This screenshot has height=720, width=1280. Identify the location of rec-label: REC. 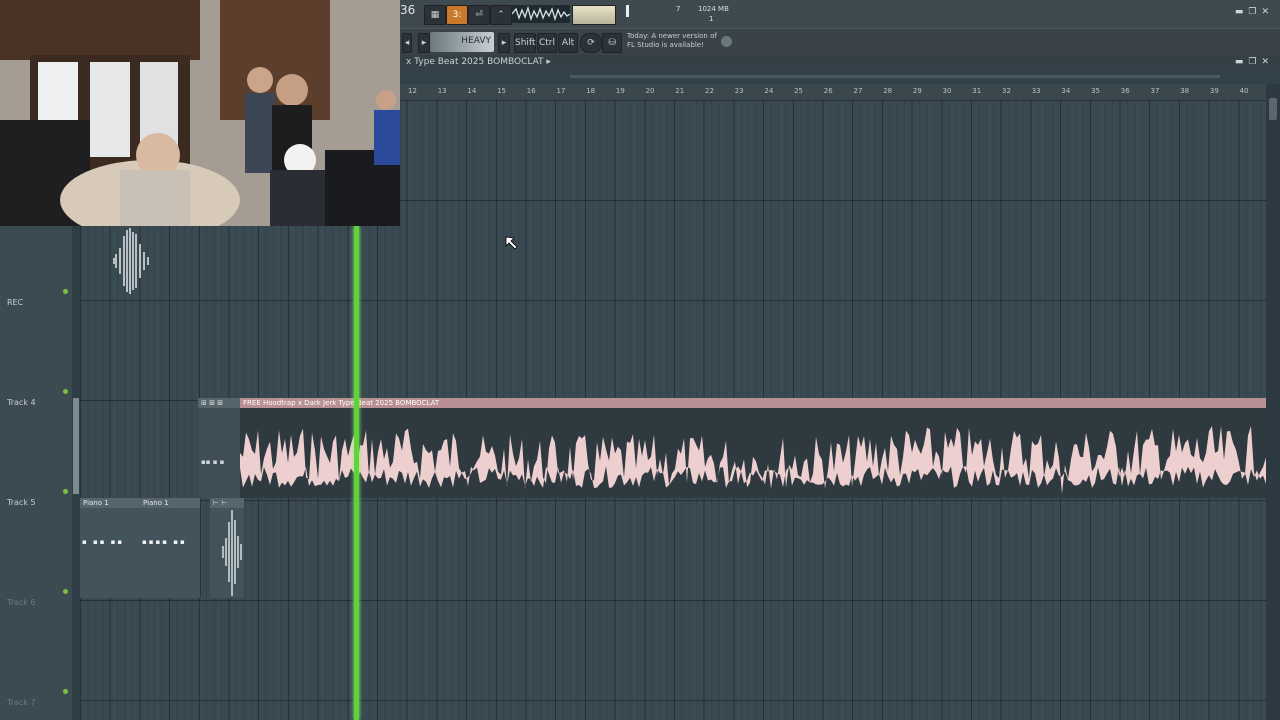
(15, 302).